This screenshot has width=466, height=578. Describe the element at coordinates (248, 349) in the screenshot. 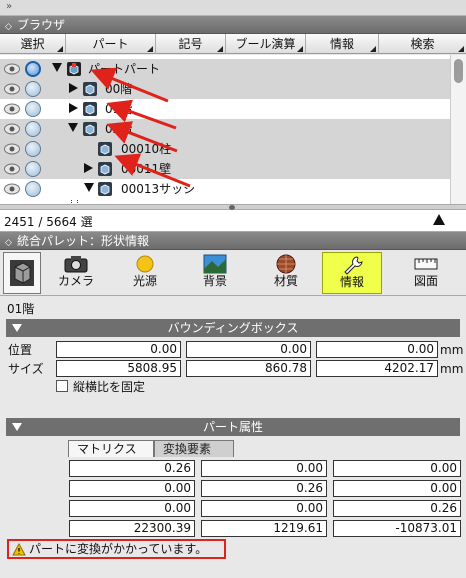

I see `position-y-field: 0.00` at that location.